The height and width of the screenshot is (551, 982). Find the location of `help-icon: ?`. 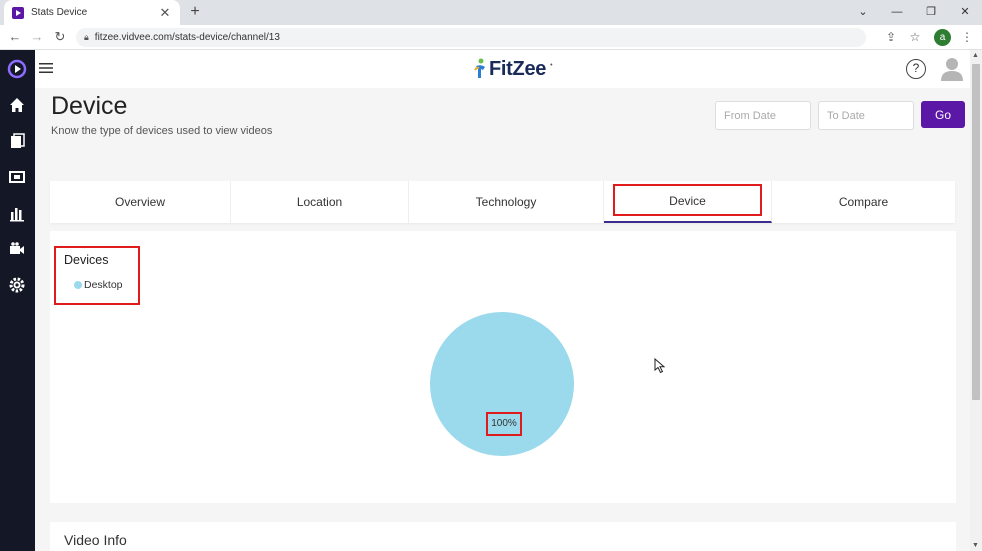

help-icon: ? is located at coordinates (916, 69).